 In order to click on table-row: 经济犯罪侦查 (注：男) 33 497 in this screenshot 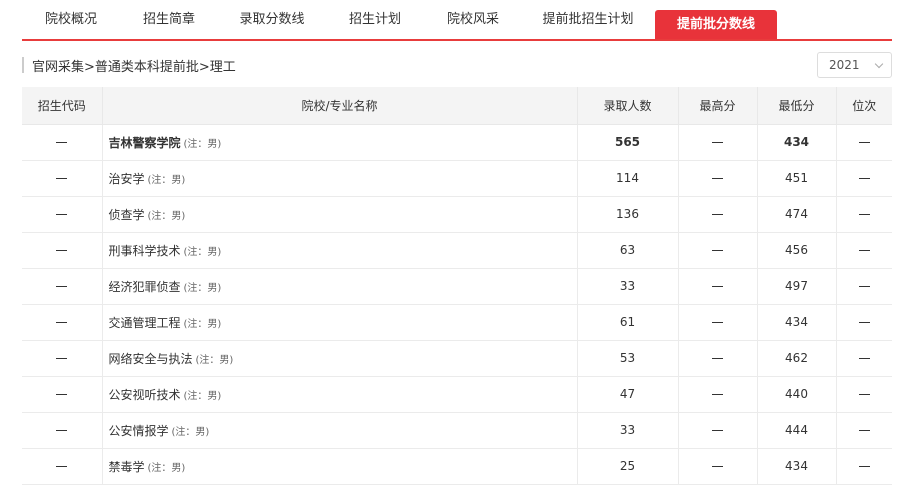, I will do `click(457, 286)`.